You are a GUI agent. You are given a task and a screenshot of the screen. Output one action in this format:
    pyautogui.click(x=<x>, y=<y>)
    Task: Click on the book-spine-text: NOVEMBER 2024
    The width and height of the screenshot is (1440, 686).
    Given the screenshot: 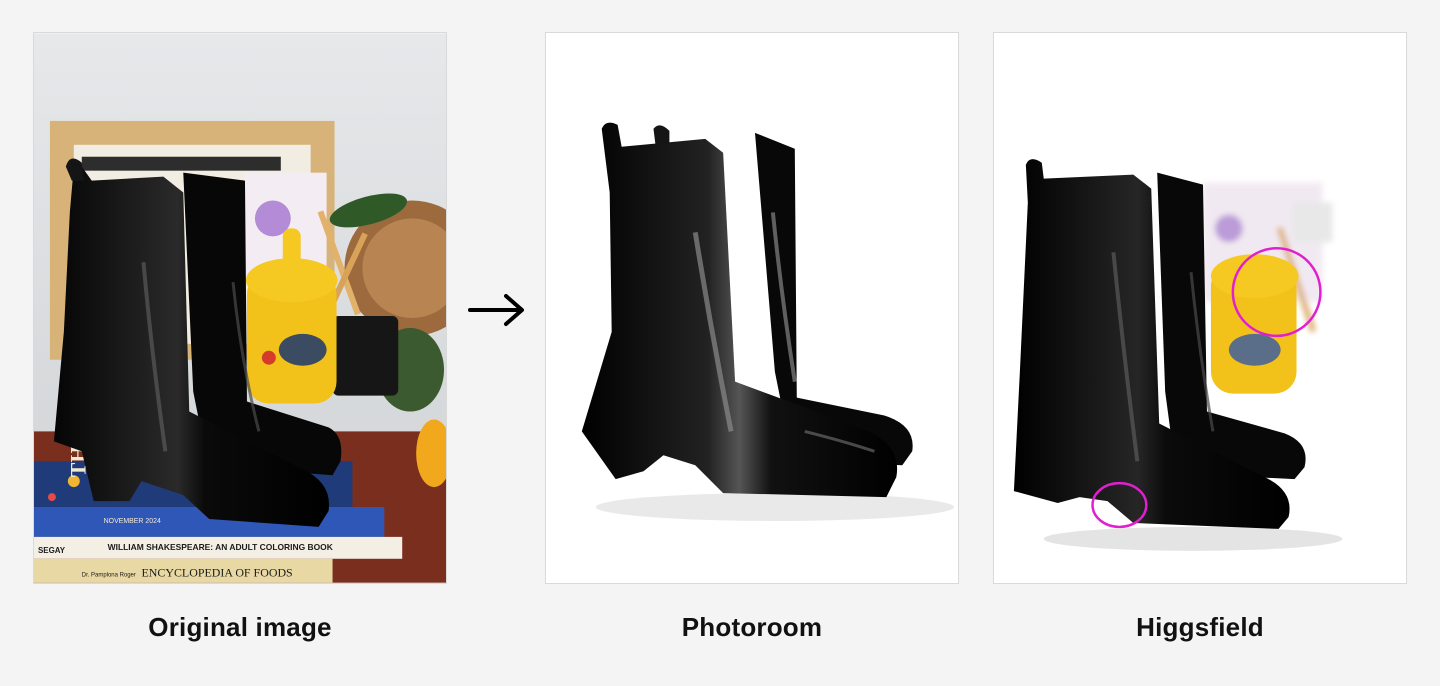 What is the action you would take?
    pyautogui.click(x=132, y=521)
    